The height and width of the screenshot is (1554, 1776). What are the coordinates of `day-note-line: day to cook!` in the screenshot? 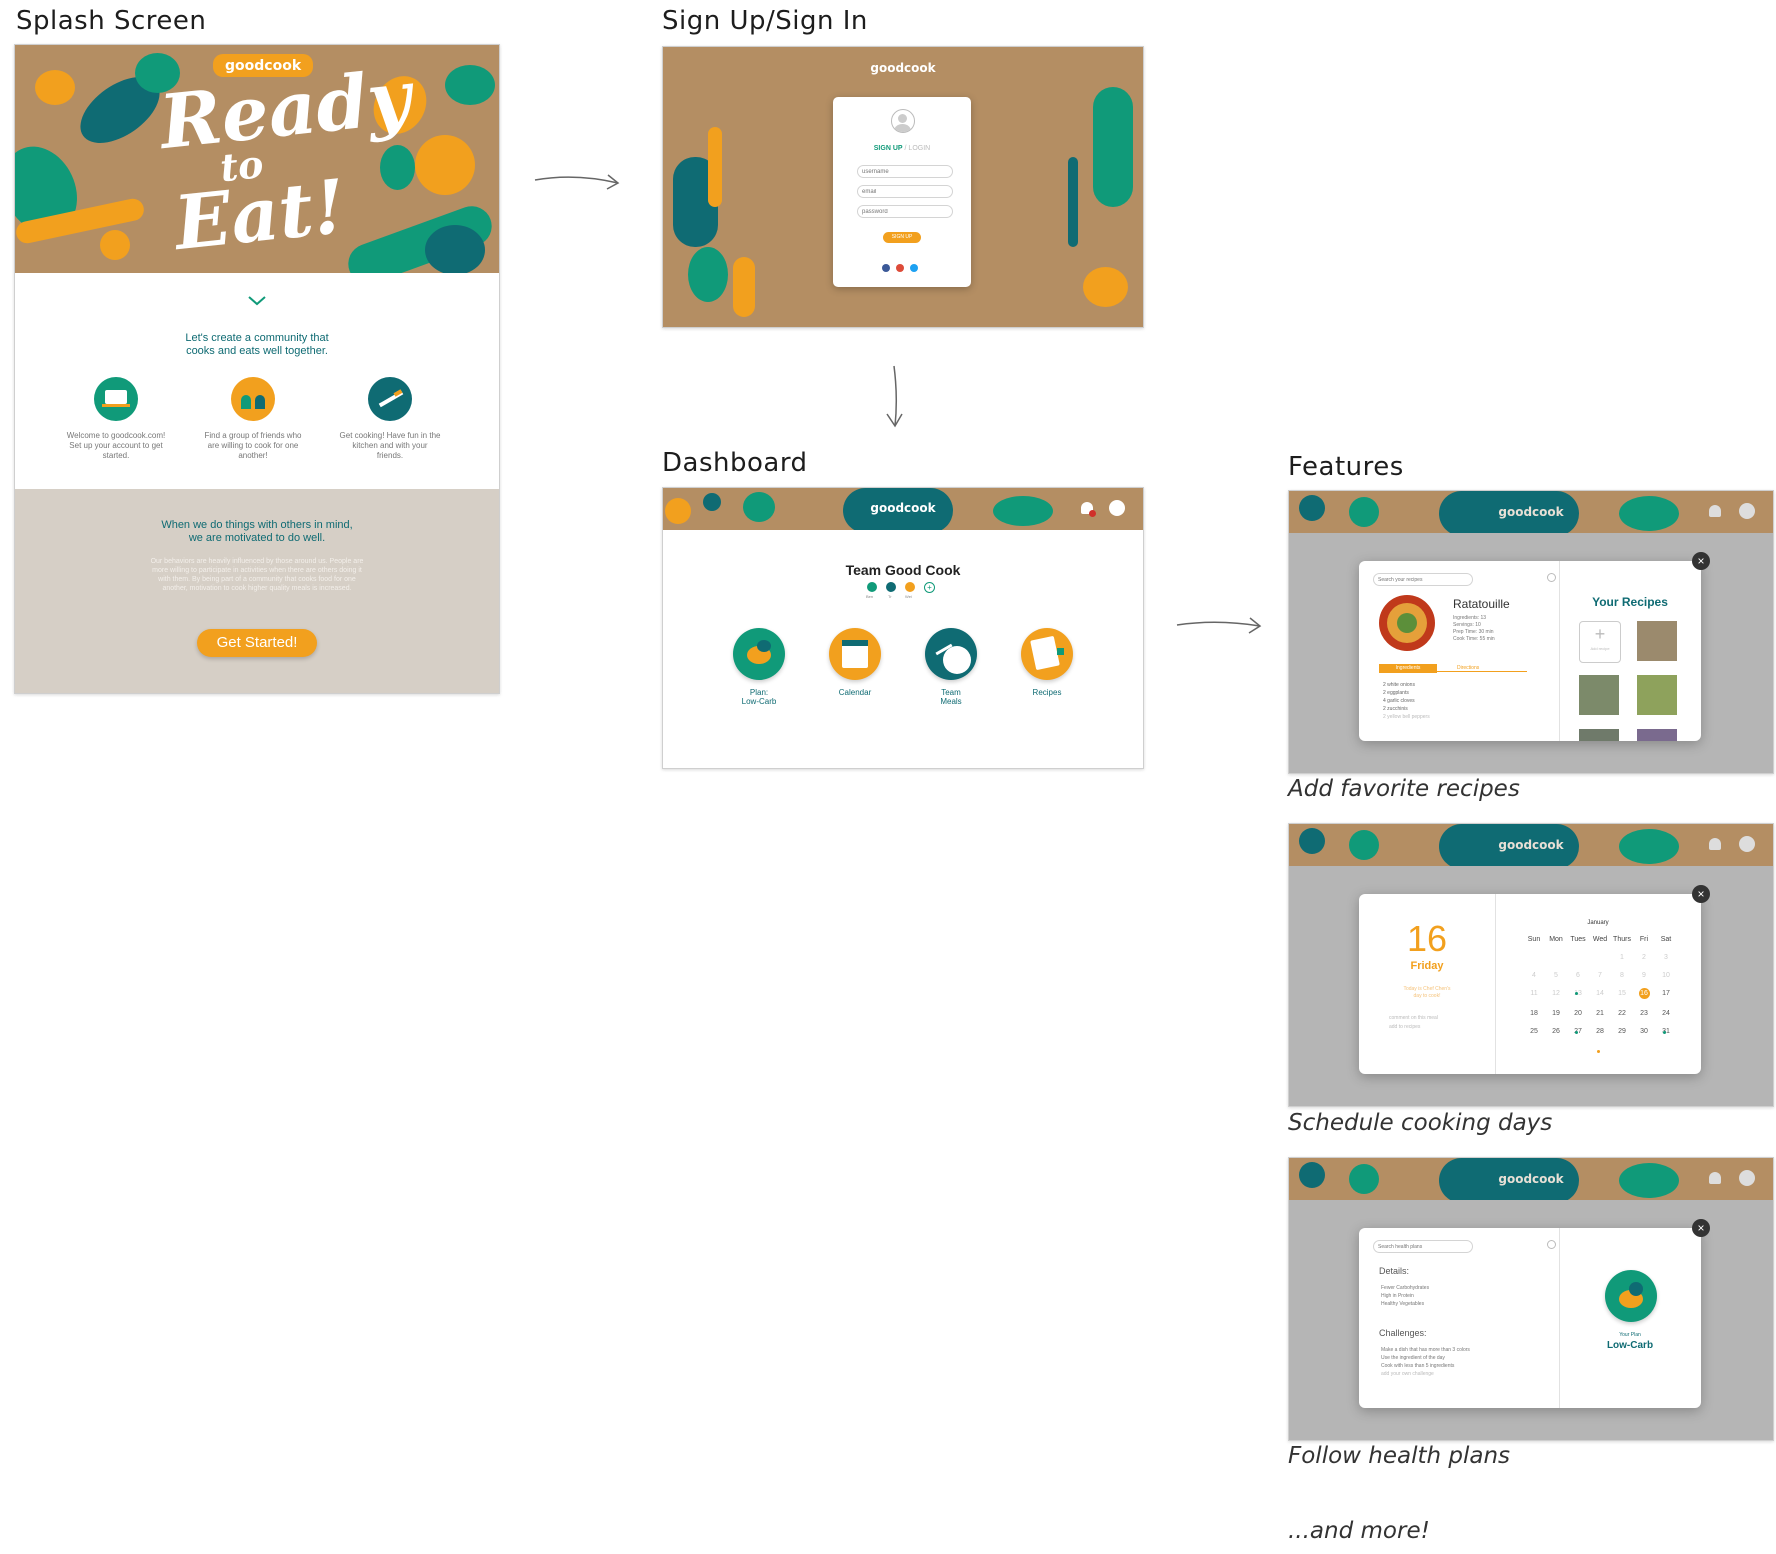 It's located at (1427, 996).